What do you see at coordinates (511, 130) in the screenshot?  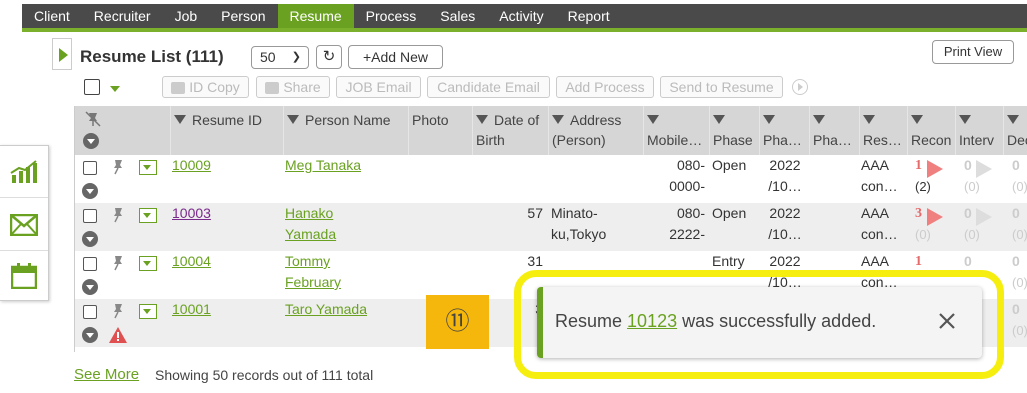 I see `col-dob: Date of Birth` at bounding box center [511, 130].